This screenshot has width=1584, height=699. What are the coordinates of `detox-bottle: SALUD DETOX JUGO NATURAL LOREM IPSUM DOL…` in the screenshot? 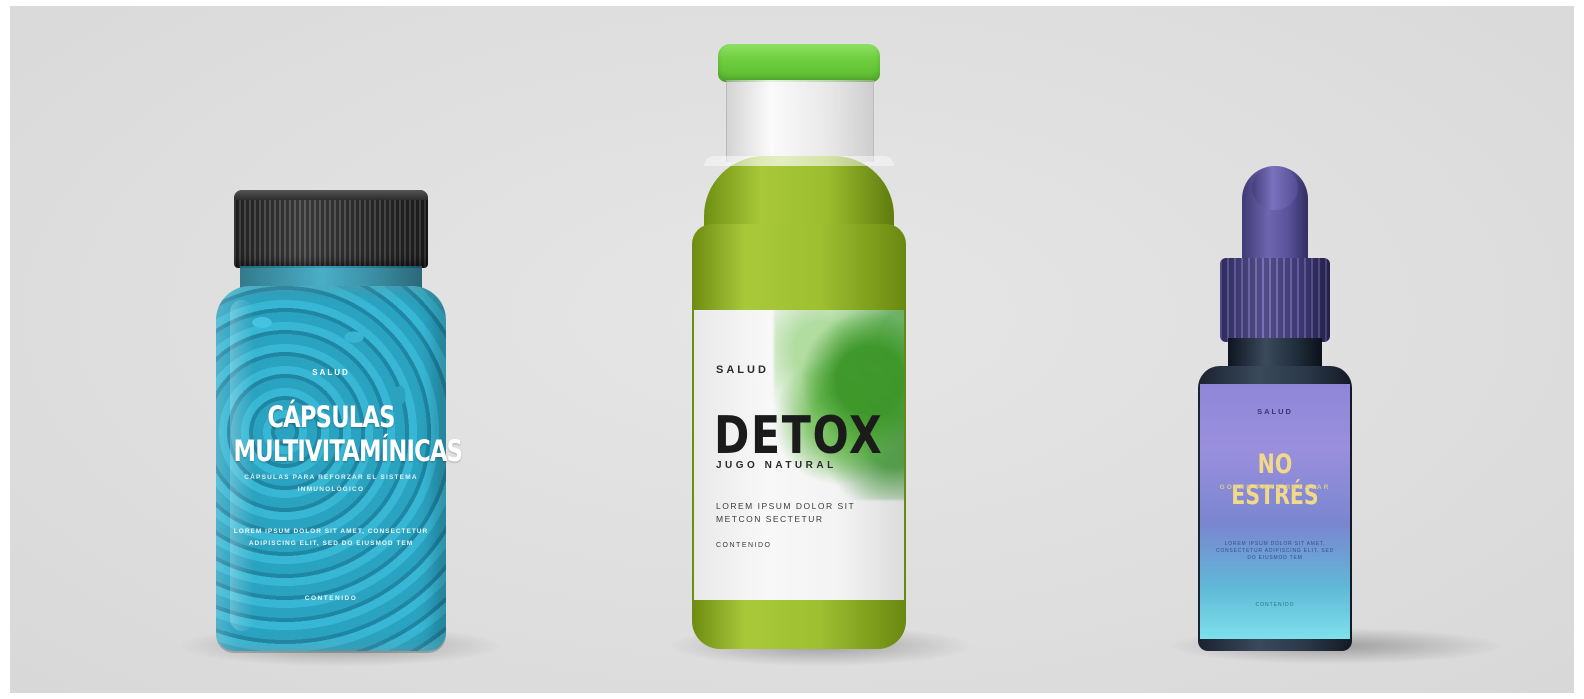 It's located at (799, 350).